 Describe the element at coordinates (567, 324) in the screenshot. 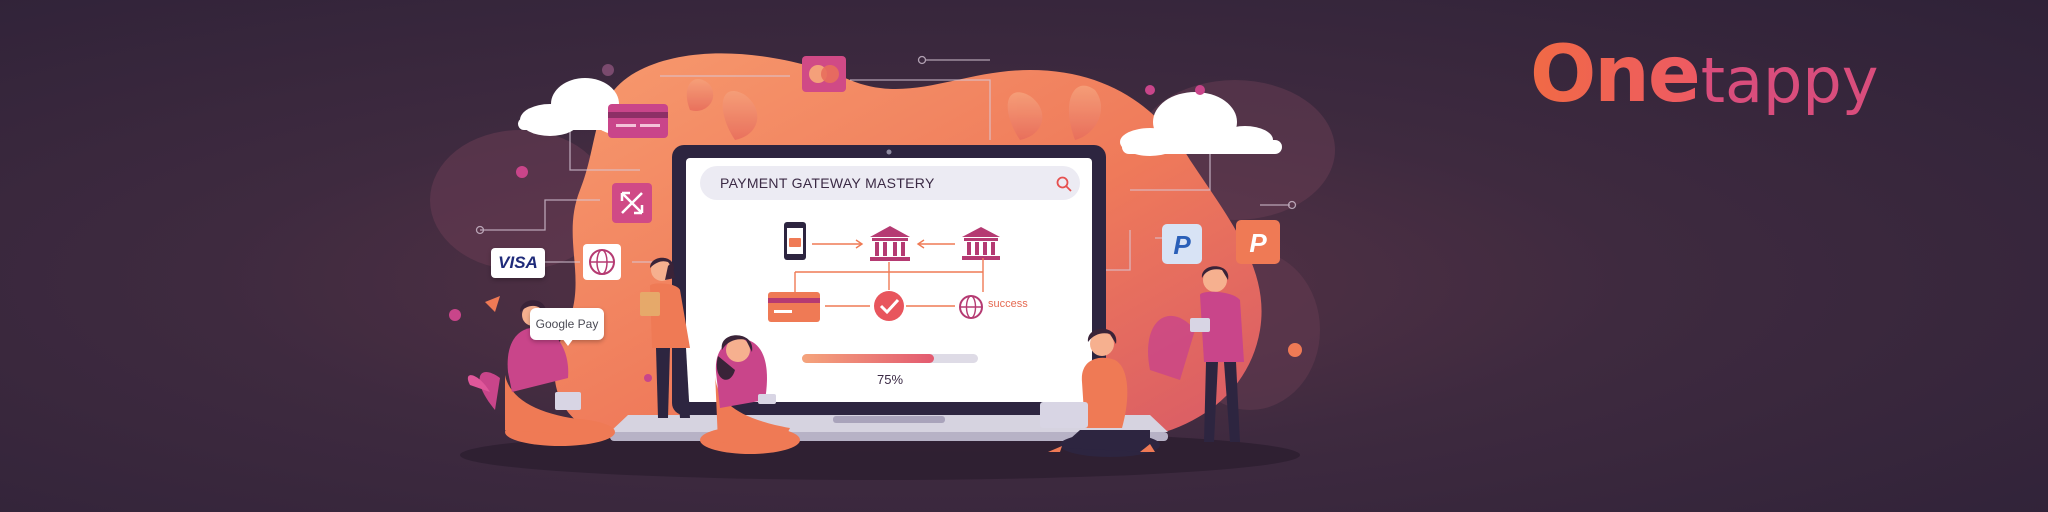

I see `google-pay-bubble: Google Pay` at that location.